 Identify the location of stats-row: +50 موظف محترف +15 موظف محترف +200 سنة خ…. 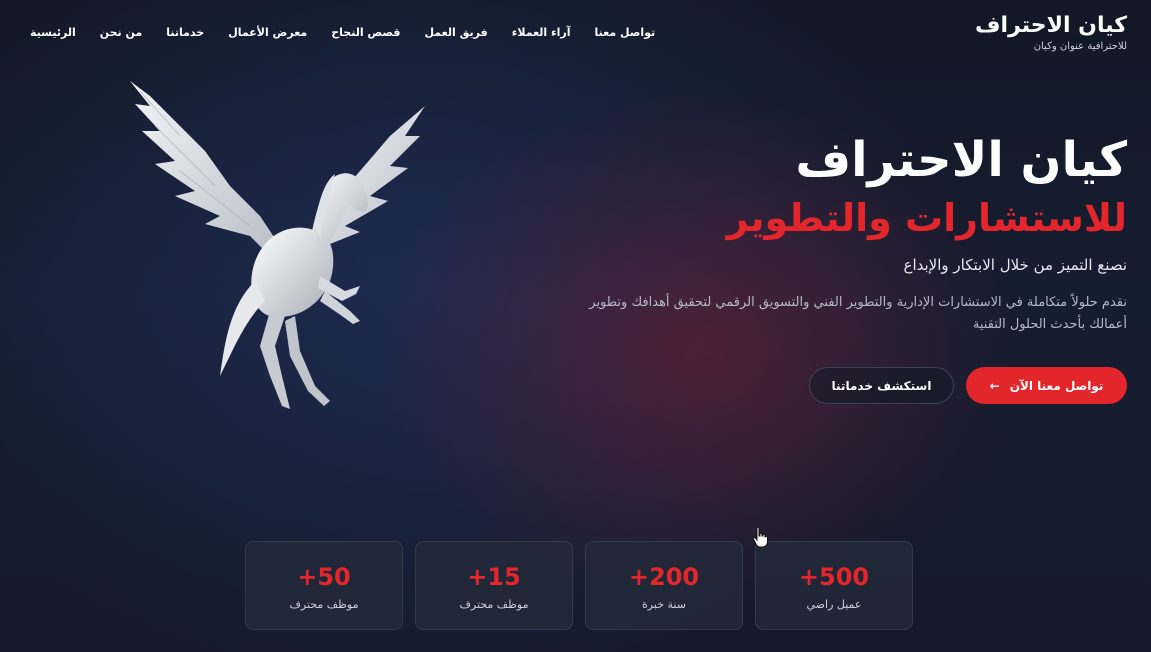
(579, 585).